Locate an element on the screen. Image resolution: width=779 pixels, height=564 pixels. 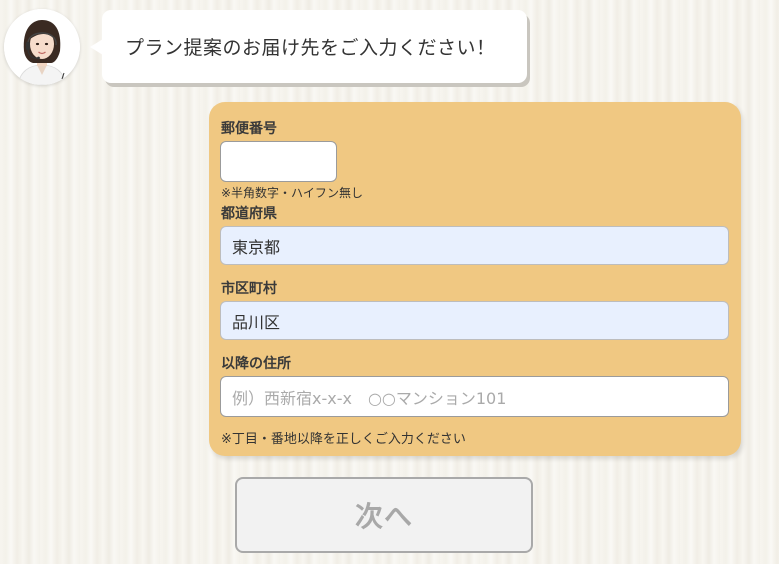
postal-code-input is located at coordinates (278, 161).